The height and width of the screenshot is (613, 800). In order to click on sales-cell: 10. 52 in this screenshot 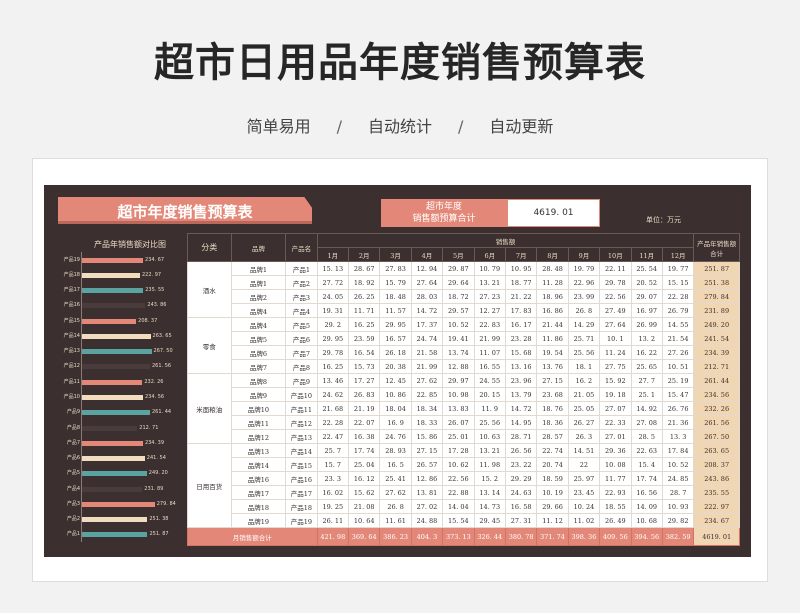, I will do `click(458, 324)`.